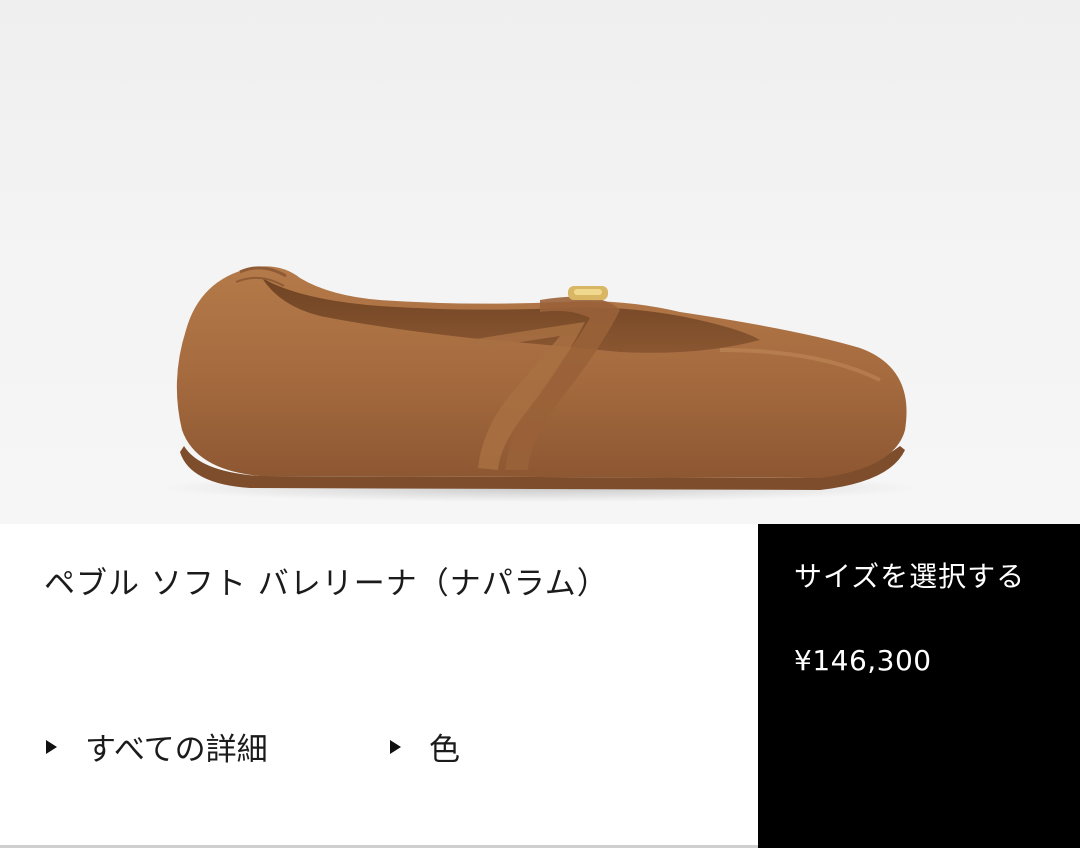 The width and height of the screenshot is (1080, 848). I want to click on select-size-label: サイズを選択する, so click(910, 576).